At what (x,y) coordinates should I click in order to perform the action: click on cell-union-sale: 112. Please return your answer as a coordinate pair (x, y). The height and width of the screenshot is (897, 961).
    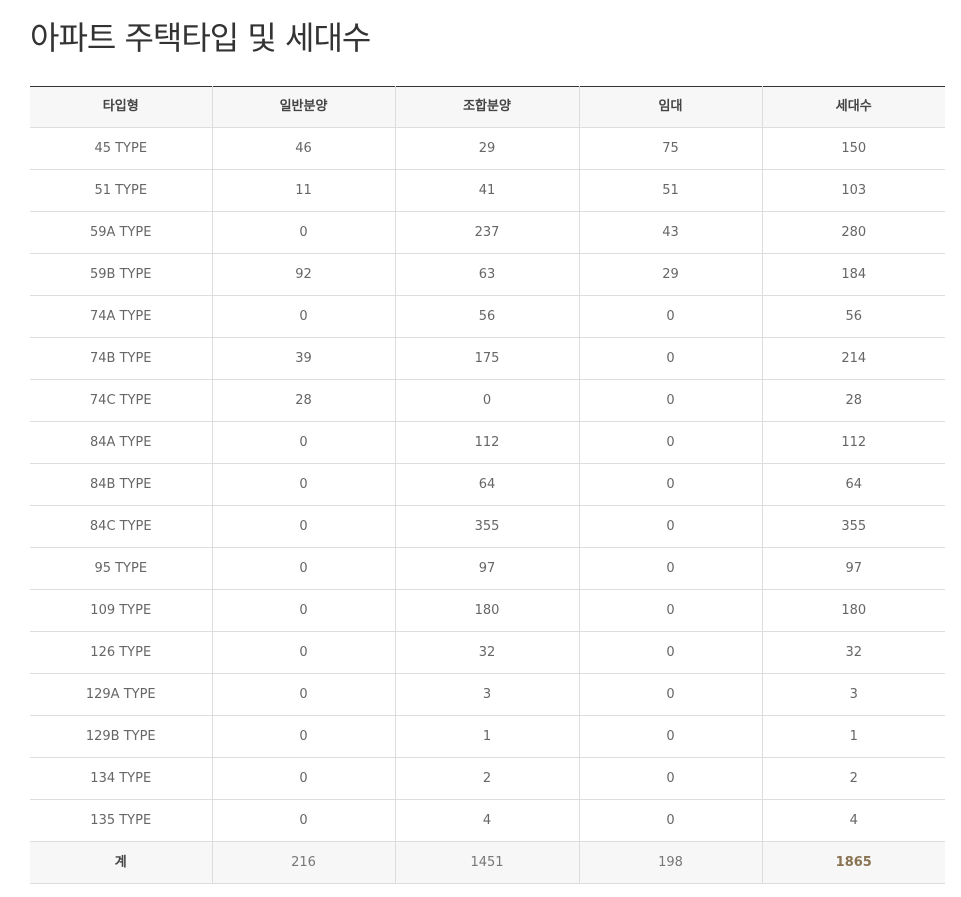
    Looking at the image, I should click on (486, 442).